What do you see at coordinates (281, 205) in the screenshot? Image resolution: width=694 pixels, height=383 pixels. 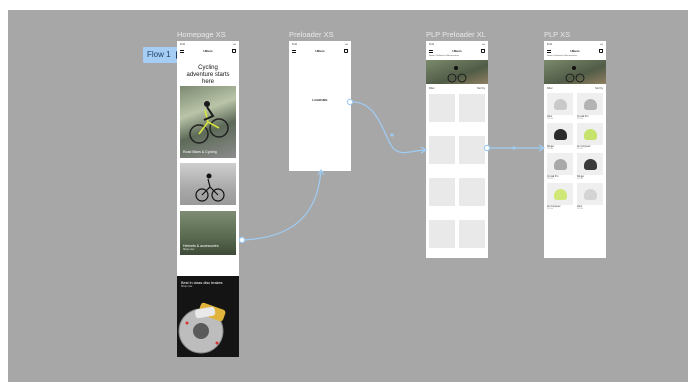 I see `connector-homepage-to-preloader` at bounding box center [281, 205].